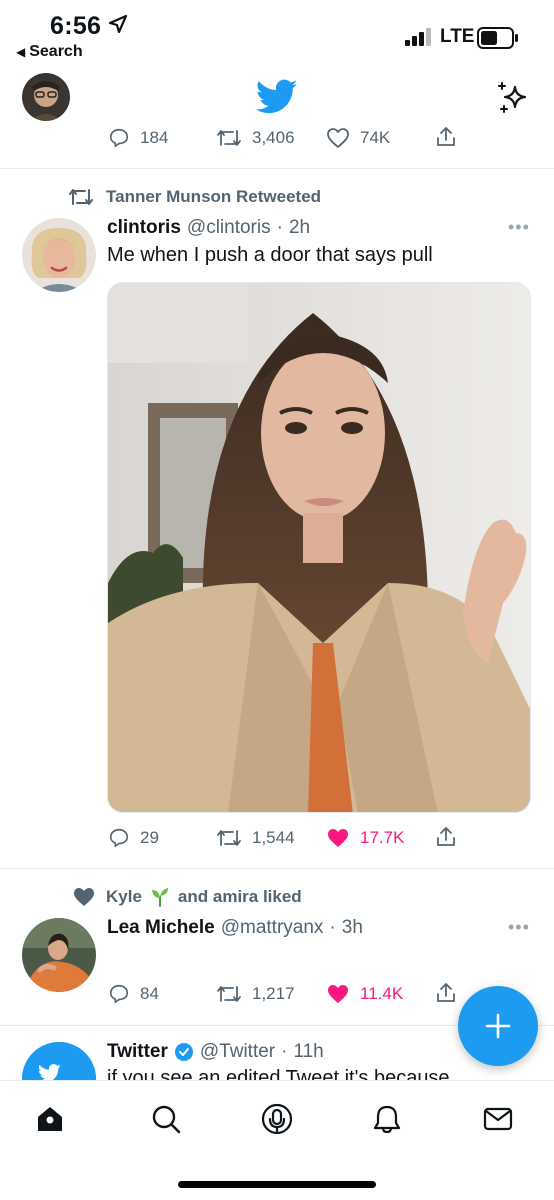 The image size is (554, 1200). I want to click on status-bar: 6:56 ◀ Search LTE, so click(277, 33).